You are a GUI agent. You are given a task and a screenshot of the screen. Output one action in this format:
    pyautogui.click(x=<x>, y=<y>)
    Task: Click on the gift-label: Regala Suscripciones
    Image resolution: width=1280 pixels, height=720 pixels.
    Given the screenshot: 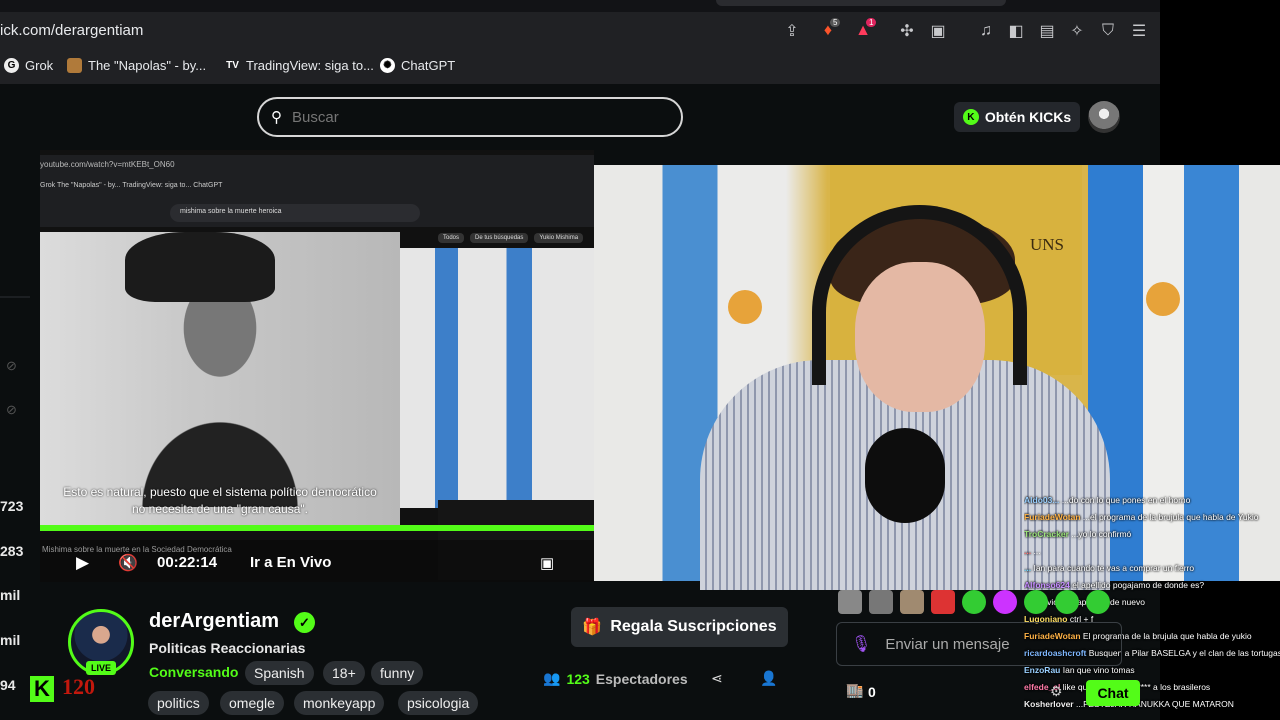 What is the action you would take?
    pyautogui.click(x=693, y=626)
    